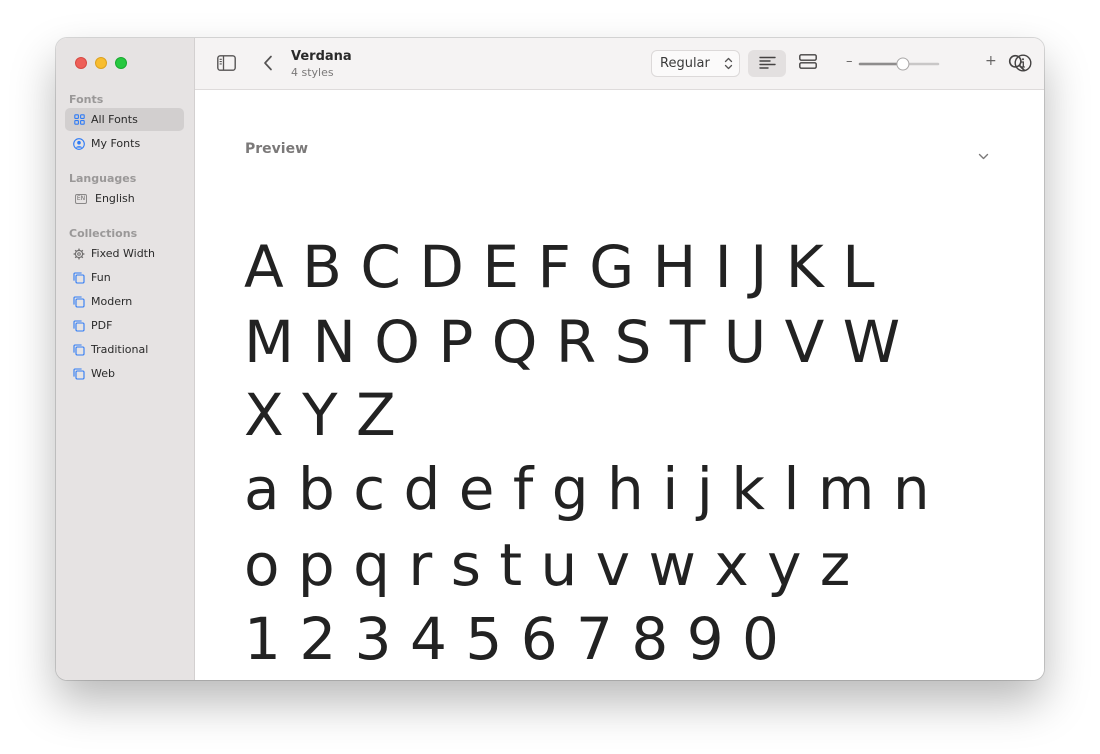 This screenshot has width=1100, height=754. I want to click on sidebar-item-modern: Modern, so click(124, 301).